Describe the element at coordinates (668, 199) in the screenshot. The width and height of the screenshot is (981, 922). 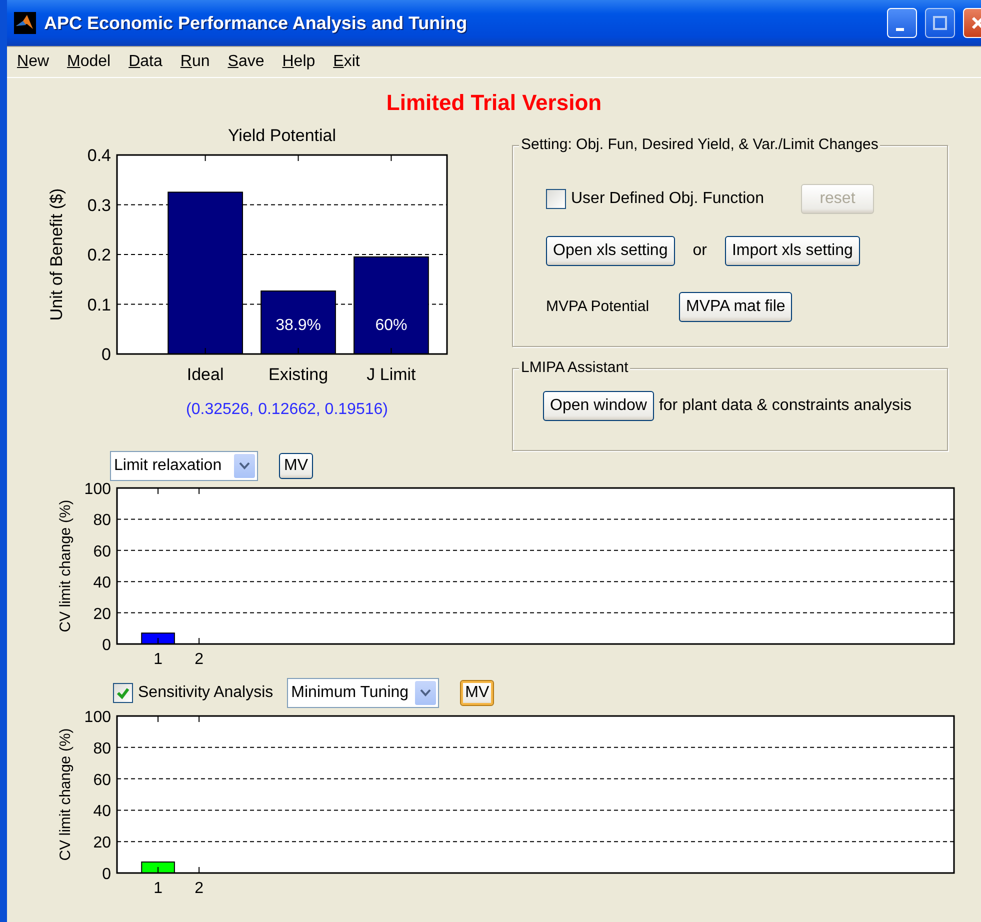
I see `checkbox-label: User Defined Obj. Function` at that location.